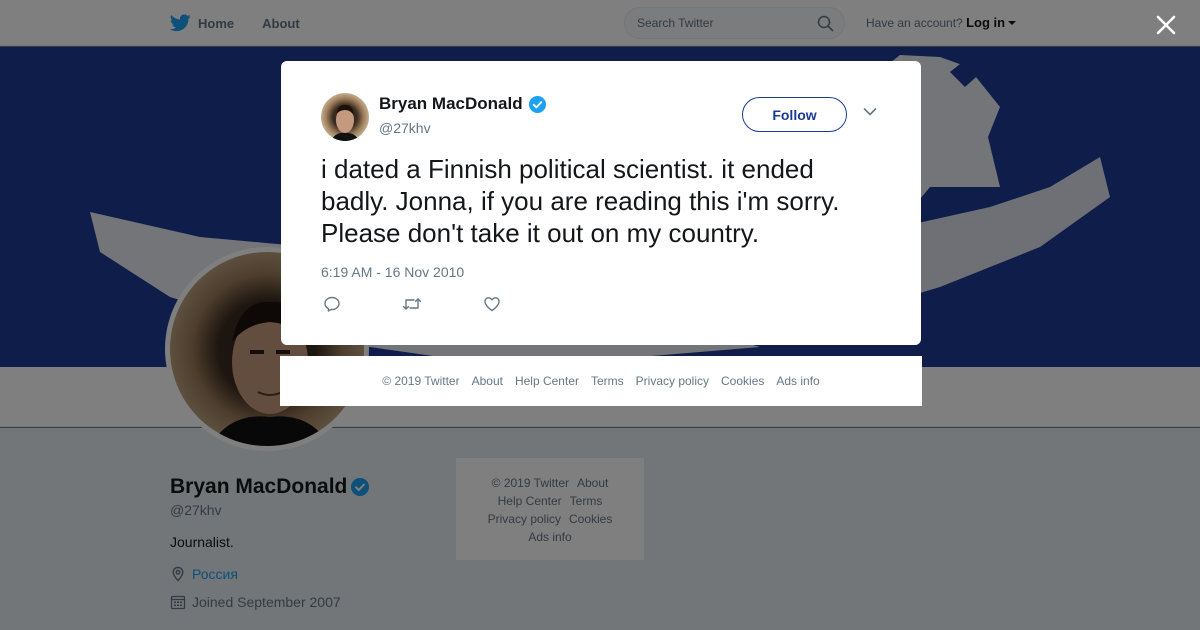  What do you see at coordinates (487, 381) in the screenshot?
I see `modal-footer-about: About` at bounding box center [487, 381].